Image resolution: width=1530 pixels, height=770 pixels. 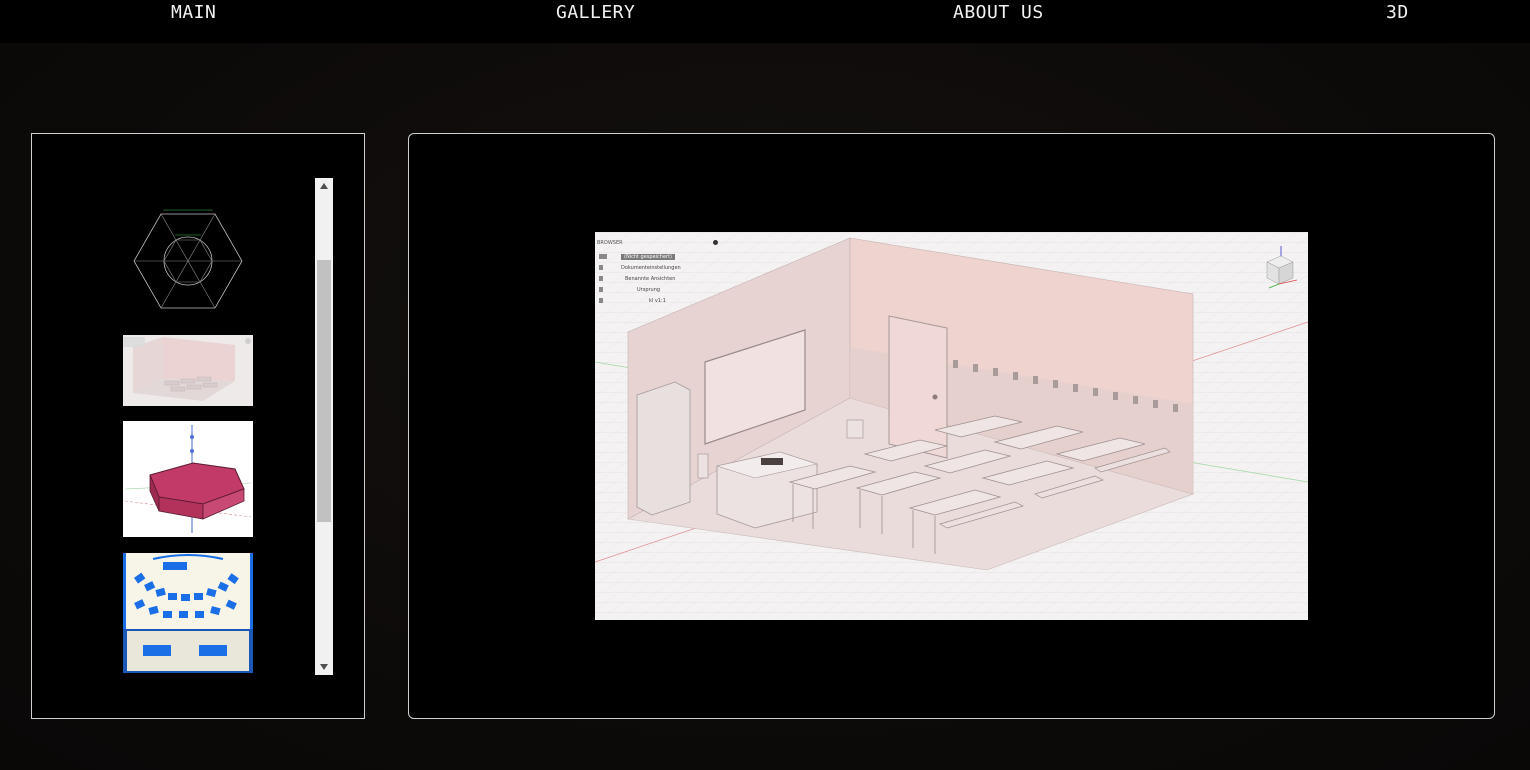 I want to click on top-navbar: MAIN GALLERY ABOUT US 3D, so click(x=765, y=21).